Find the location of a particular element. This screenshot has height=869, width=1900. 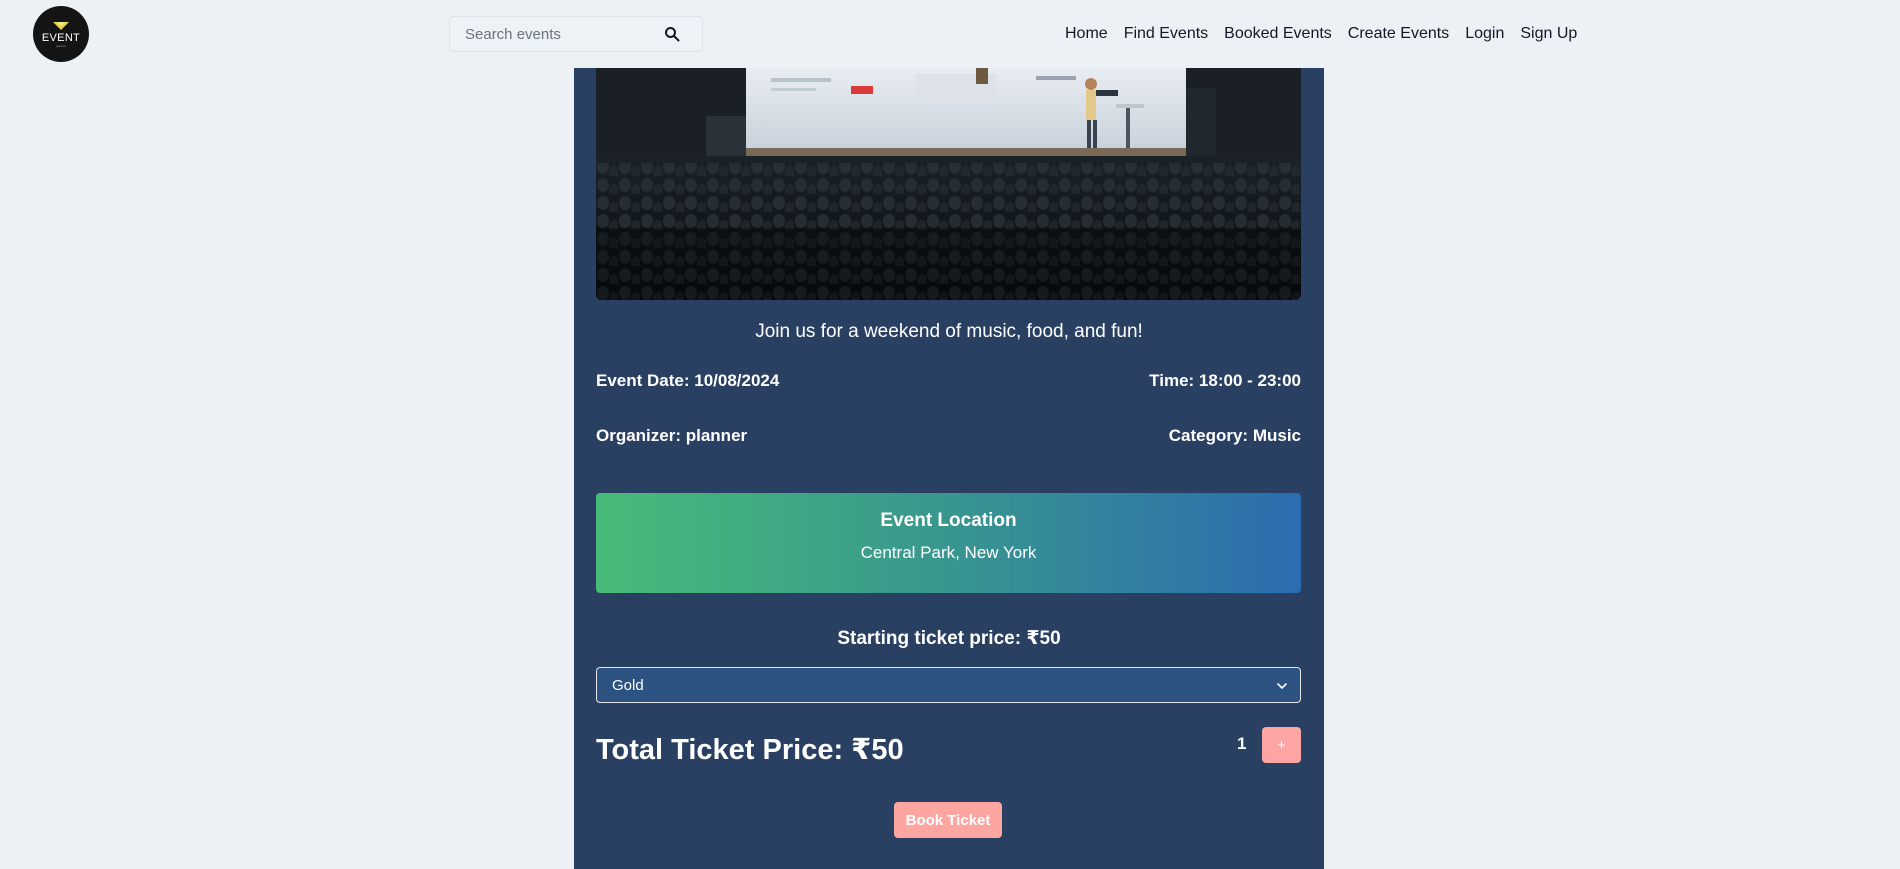

search-input is located at coordinates (552, 34).